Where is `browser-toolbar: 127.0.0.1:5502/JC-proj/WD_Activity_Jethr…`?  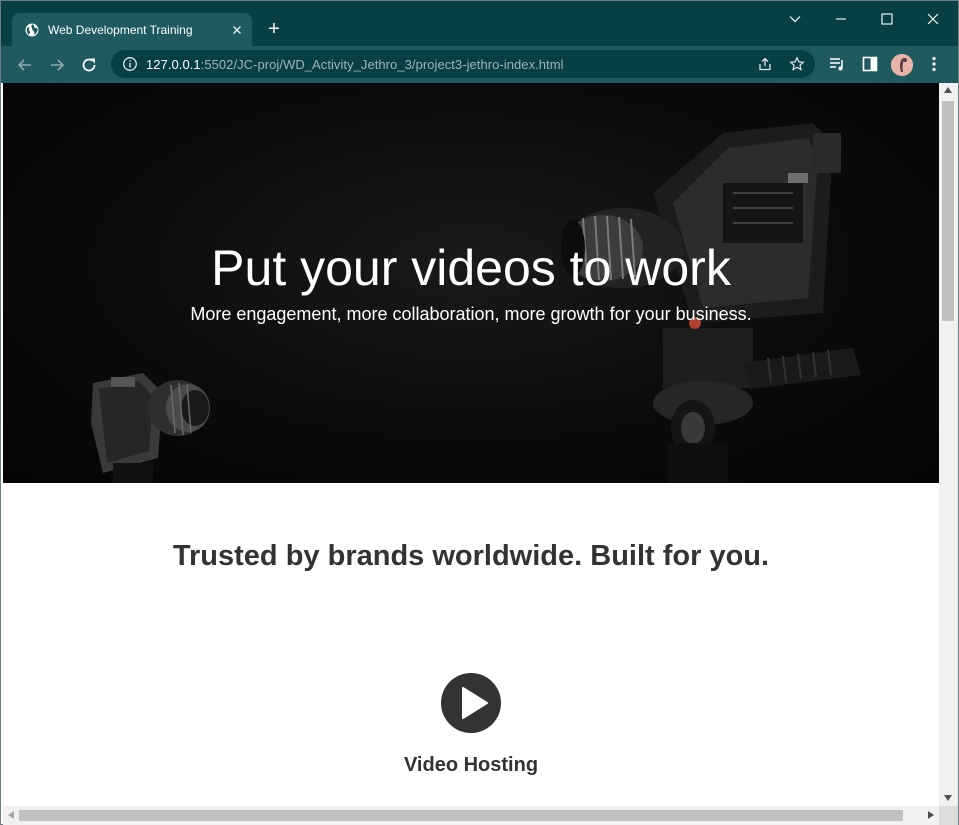
browser-toolbar: 127.0.0.1:5502/JC-proj/WD_Activity_Jethr… is located at coordinates (479, 64).